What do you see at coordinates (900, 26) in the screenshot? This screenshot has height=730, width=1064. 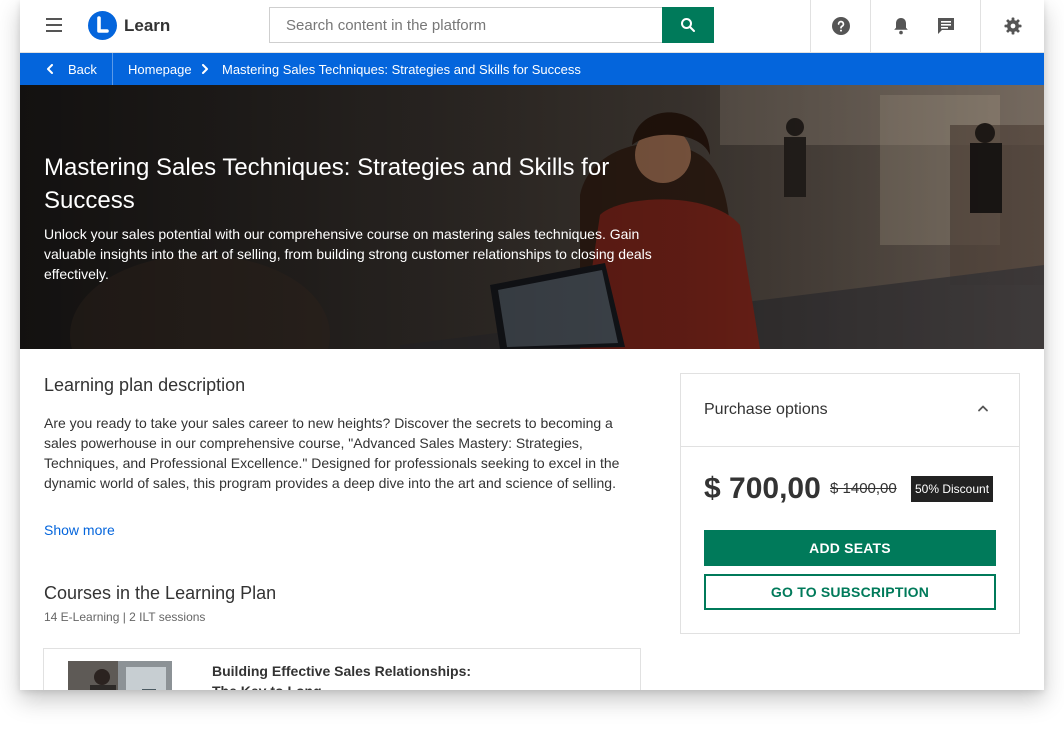 I see `bell-icon` at bounding box center [900, 26].